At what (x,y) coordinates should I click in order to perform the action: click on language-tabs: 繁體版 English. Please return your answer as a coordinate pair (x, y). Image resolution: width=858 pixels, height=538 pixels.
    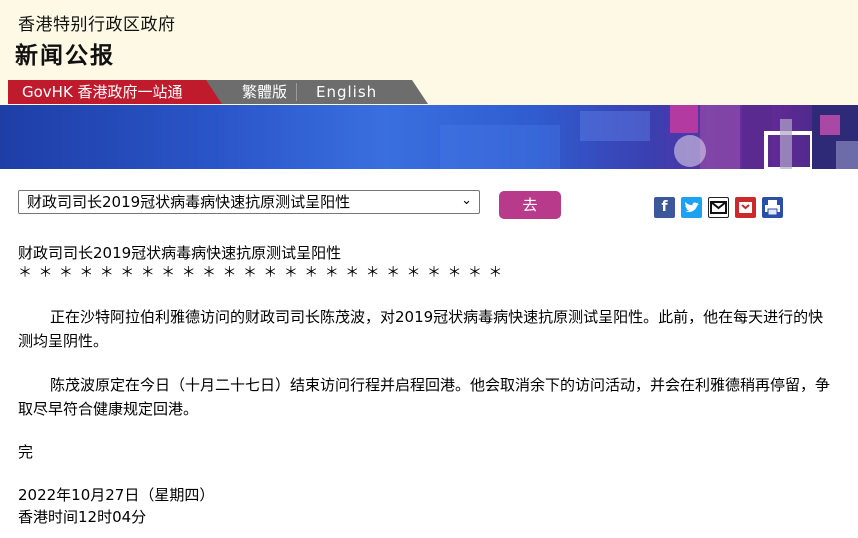
    Looking at the image, I should click on (317, 92).